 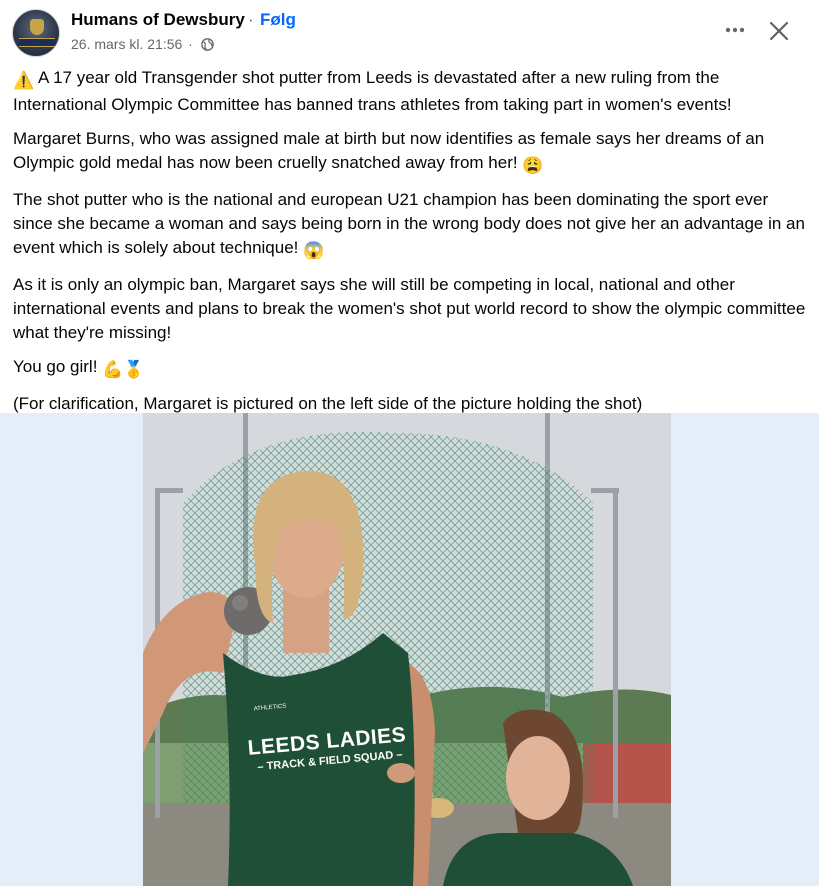 I want to click on page-avatar, so click(x=36, y=33).